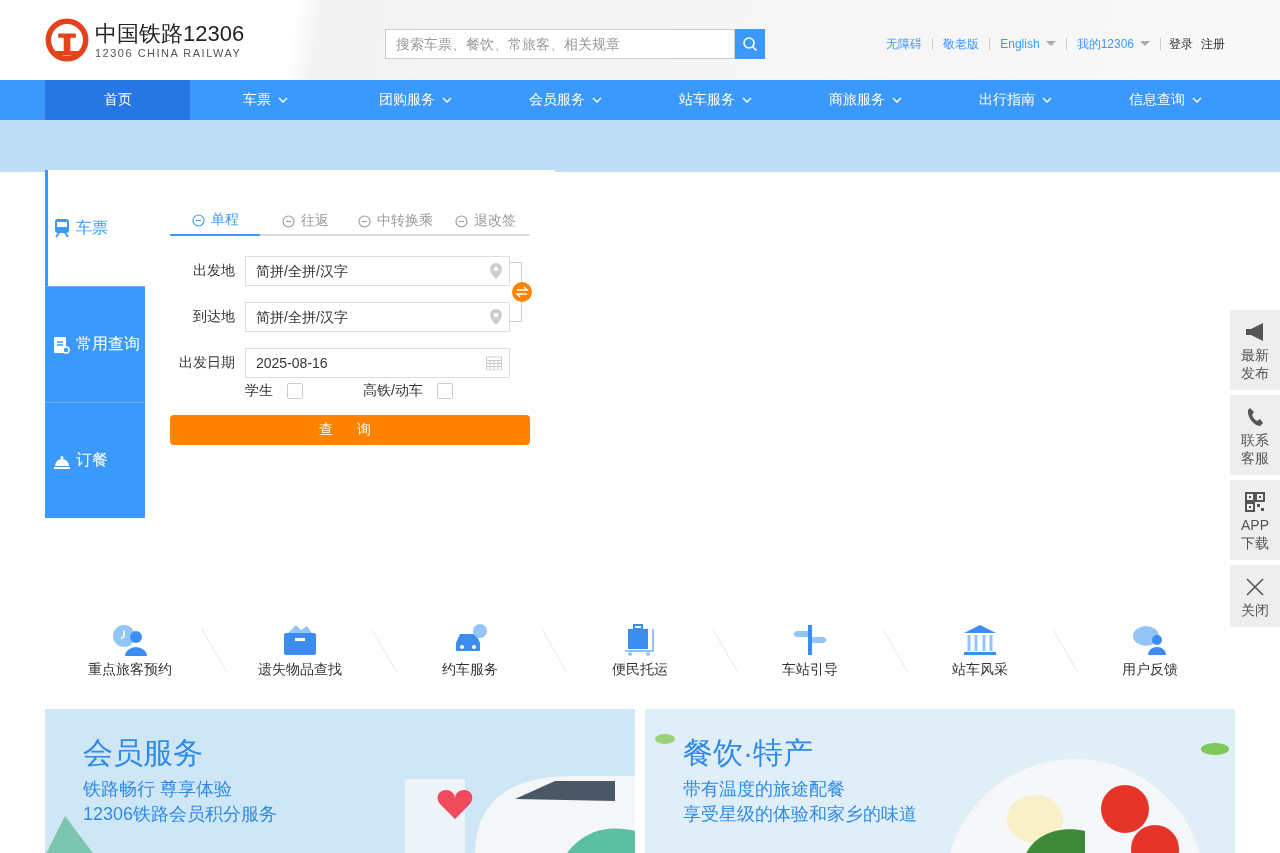 The width and height of the screenshot is (1280, 853). I want to click on swap-button, so click(522, 292).